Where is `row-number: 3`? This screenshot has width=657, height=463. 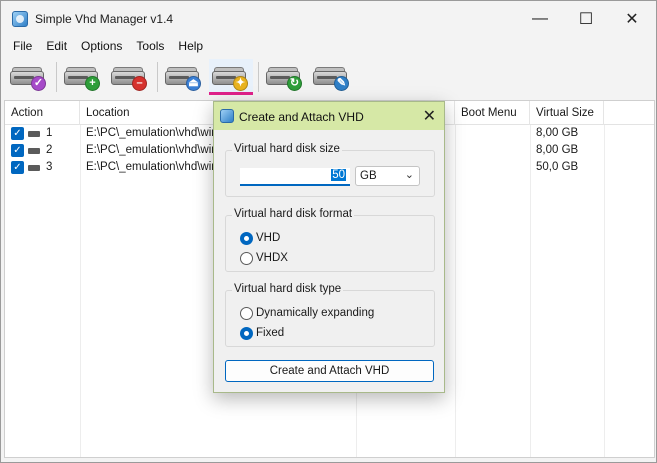 row-number: 3 is located at coordinates (49, 167).